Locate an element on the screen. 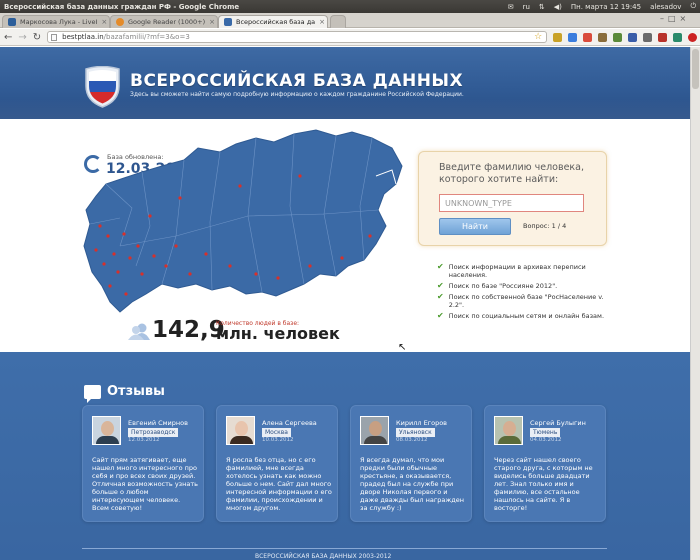 Image resolution: width=700 pixels, height=560 pixels. people-count-unit: млн. человек is located at coordinates (278, 333).